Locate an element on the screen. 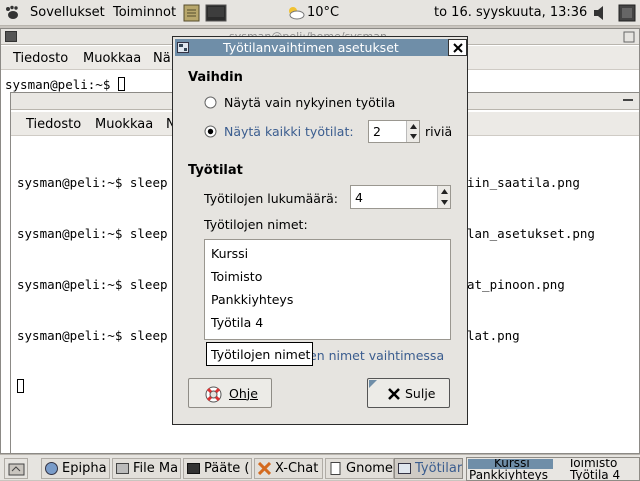  pager-label: Työtila 4 is located at coordinates (595, 474).